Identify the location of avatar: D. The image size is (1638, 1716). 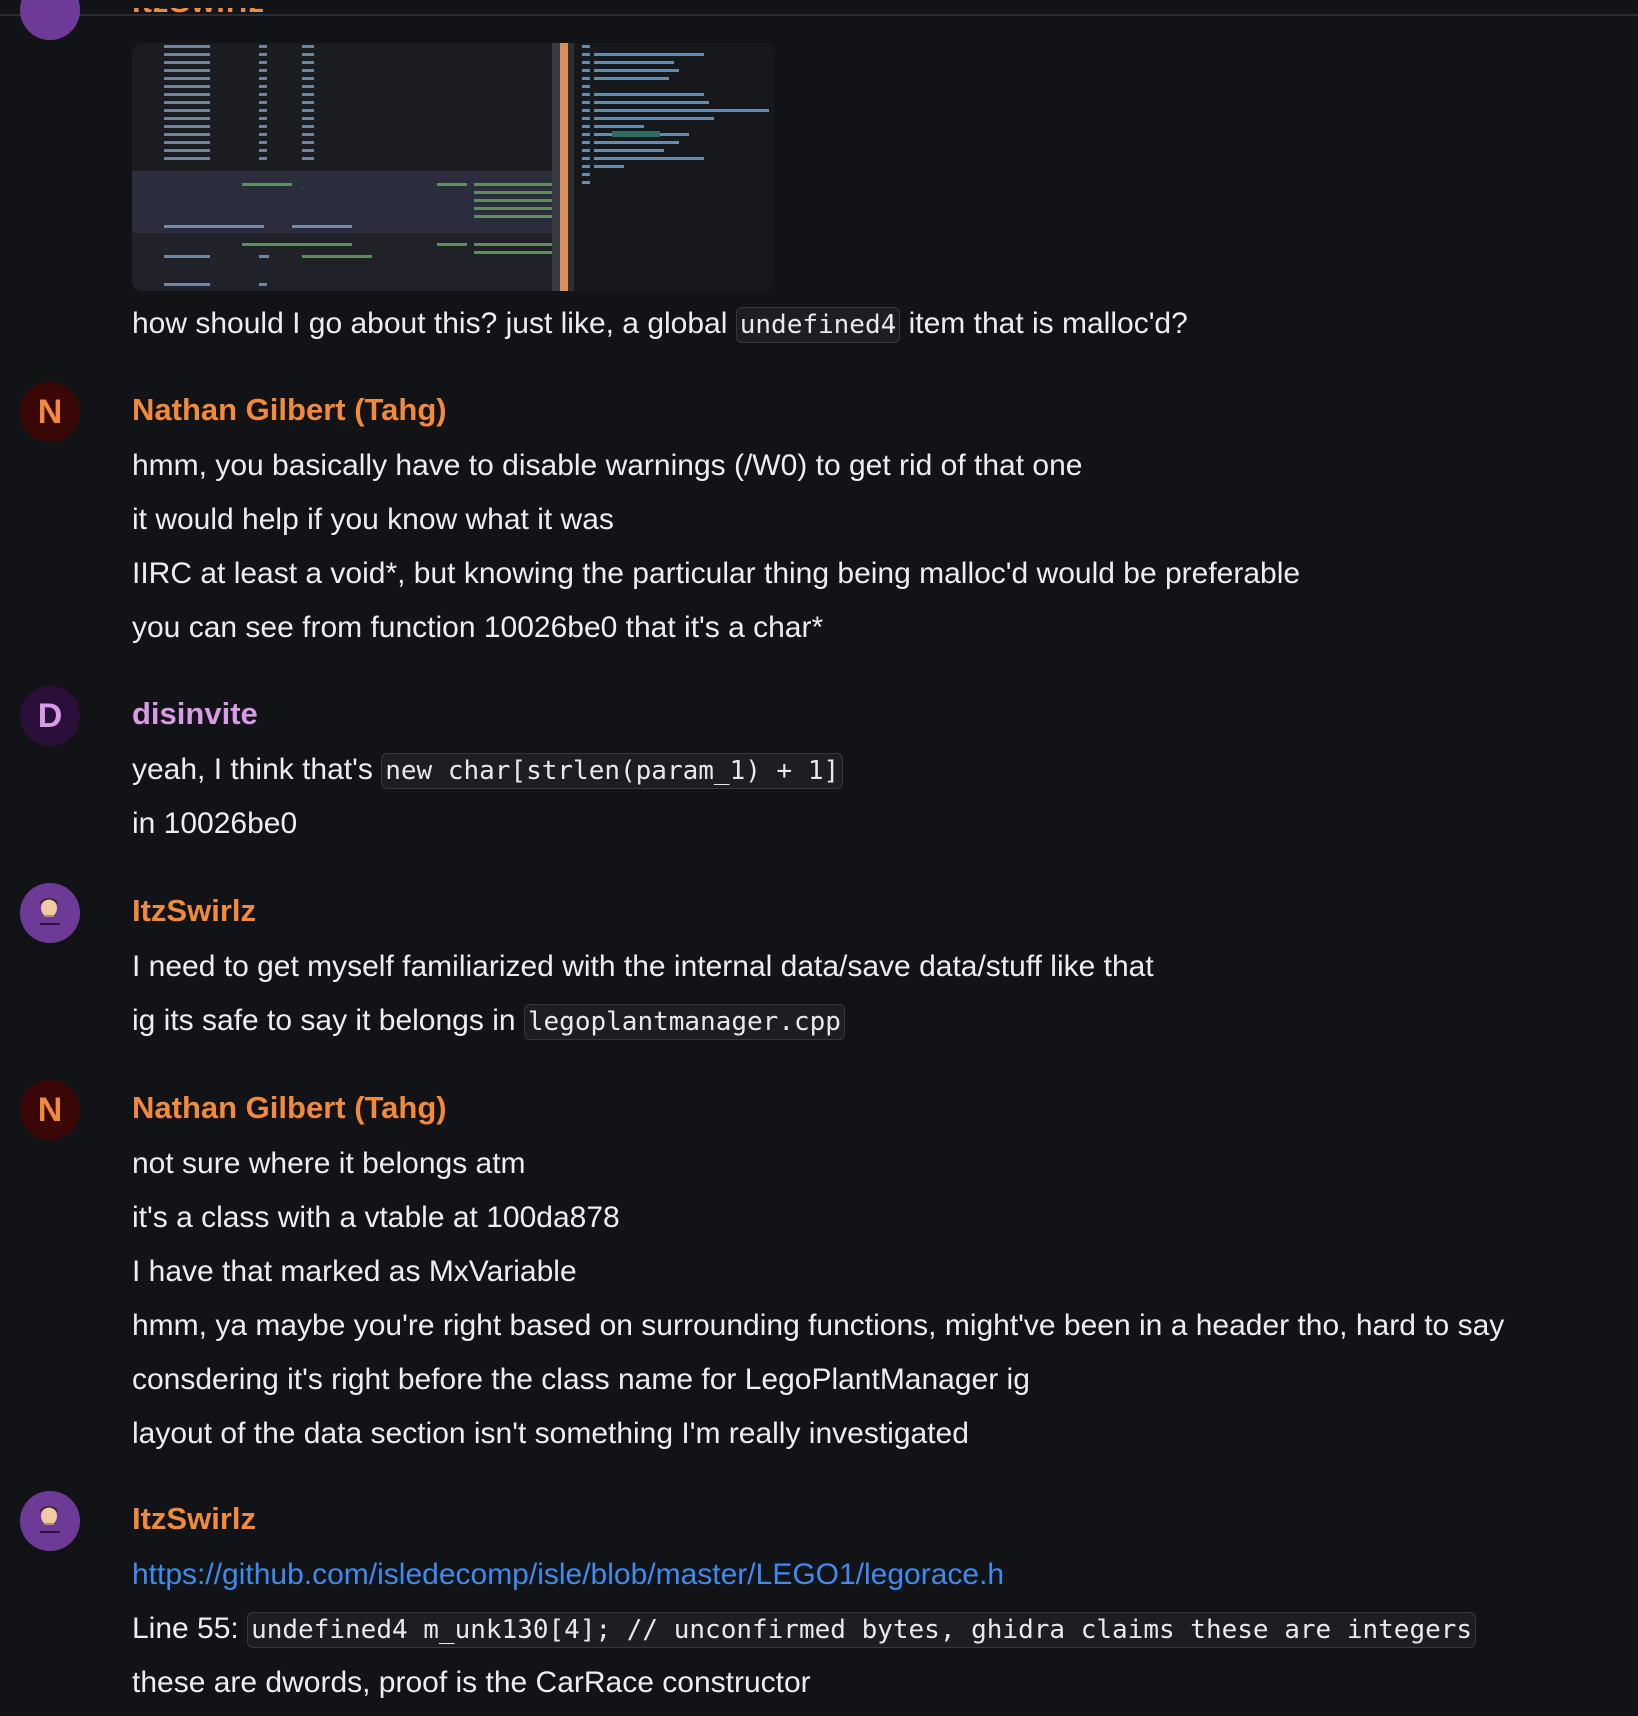
(50, 716).